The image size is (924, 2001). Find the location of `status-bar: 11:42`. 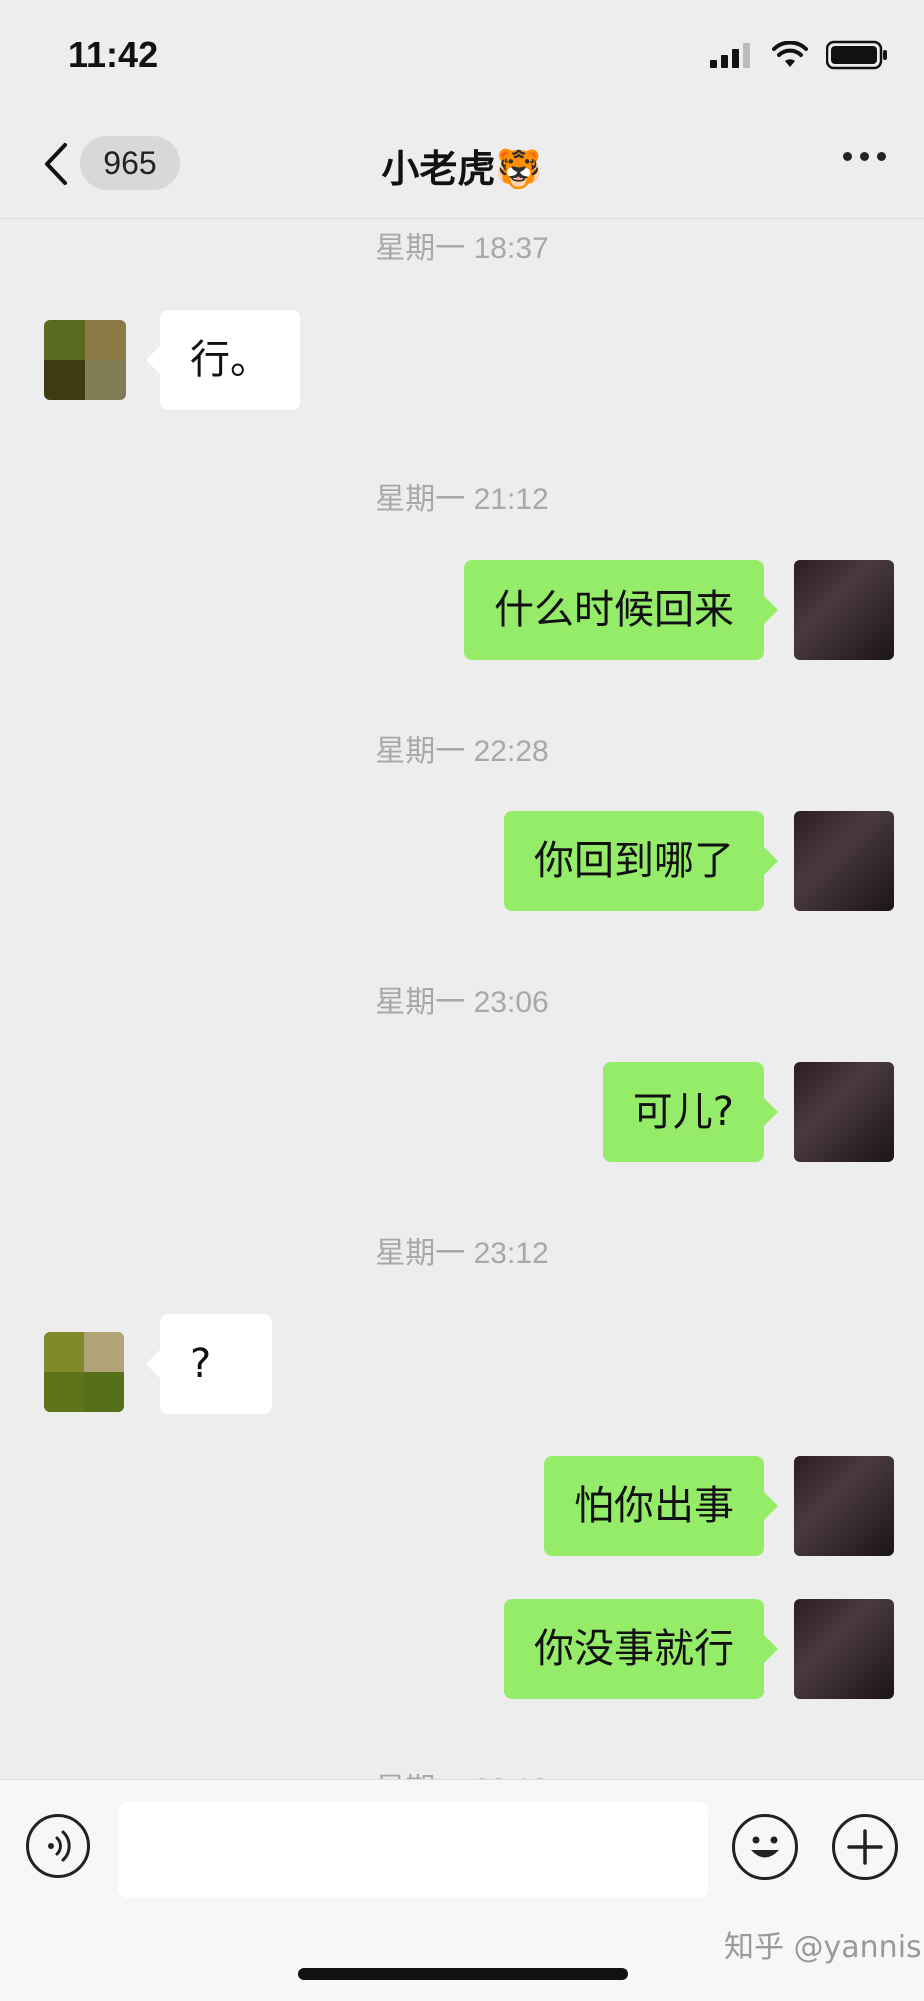

status-bar: 11:42 is located at coordinates (462, 56).